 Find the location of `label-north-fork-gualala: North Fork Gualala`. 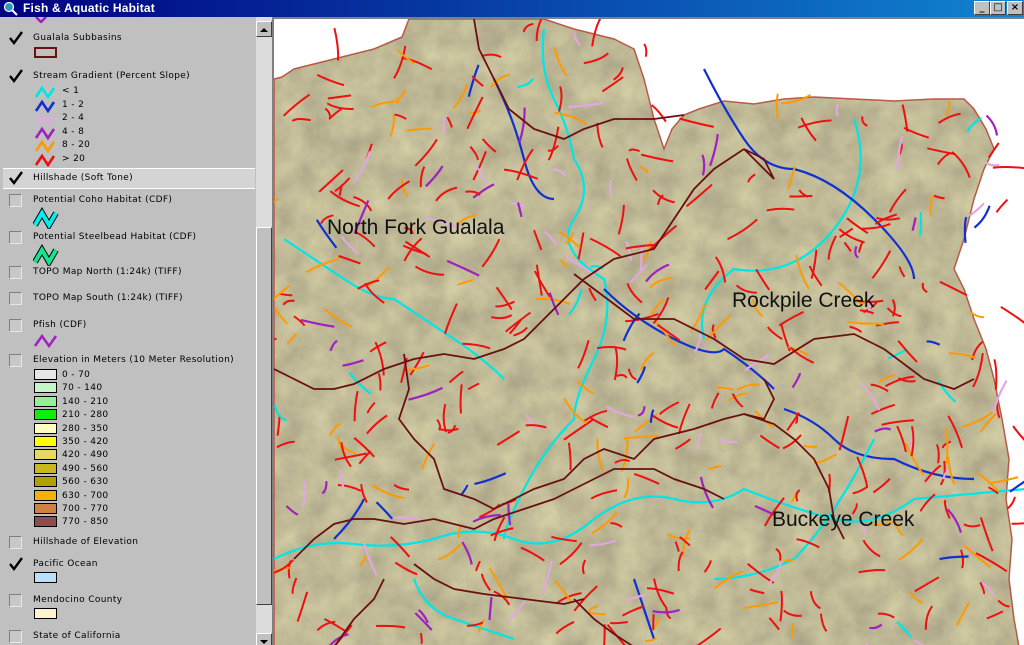

label-north-fork-gualala: North Fork Gualala is located at coordinates (416, 227).